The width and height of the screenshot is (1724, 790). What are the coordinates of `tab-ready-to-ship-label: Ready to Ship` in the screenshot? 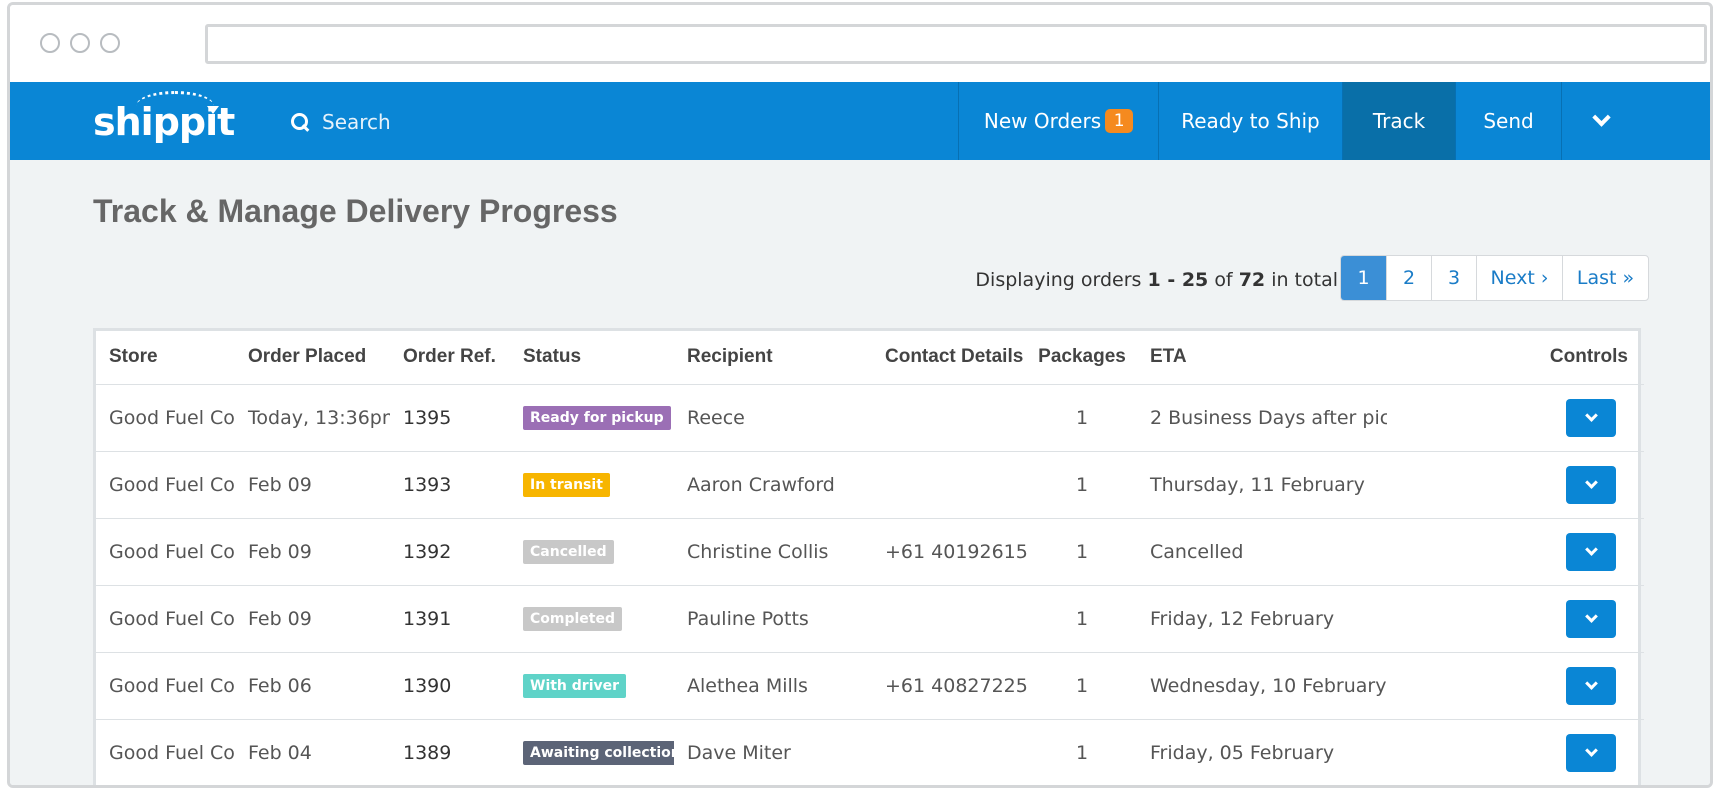 It's located at (1250, 121).